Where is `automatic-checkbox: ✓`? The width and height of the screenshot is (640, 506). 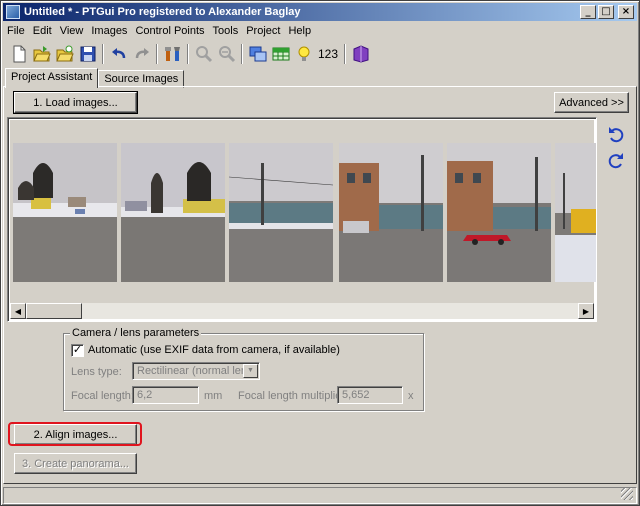
automatic-checkbox: ✓ is located at coordinates (77, 350).